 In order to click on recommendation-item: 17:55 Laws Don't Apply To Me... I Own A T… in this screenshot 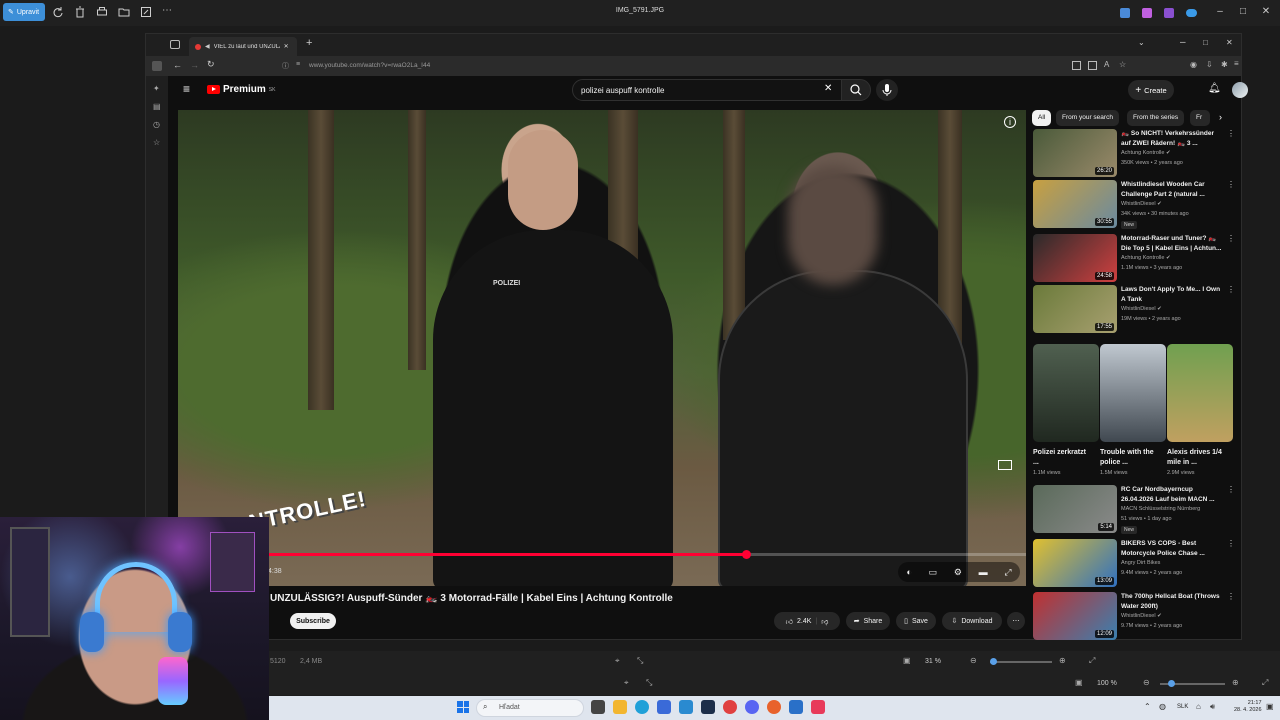, I will do `click(1134, 310)`.